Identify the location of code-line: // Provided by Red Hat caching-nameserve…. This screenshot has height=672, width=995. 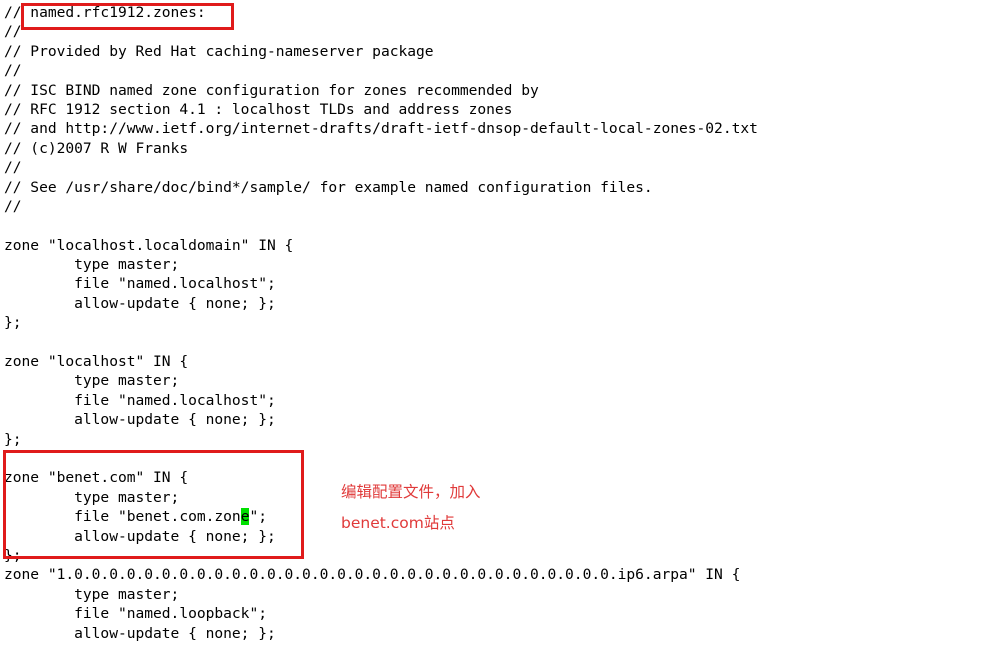
(219, 51).